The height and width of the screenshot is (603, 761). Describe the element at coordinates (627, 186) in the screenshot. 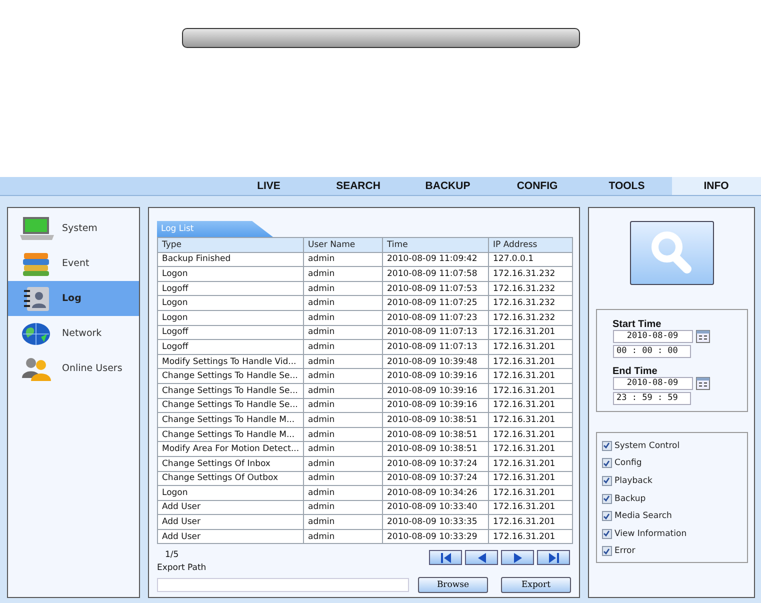

I see `nav-tab: TOOLS` at that location.